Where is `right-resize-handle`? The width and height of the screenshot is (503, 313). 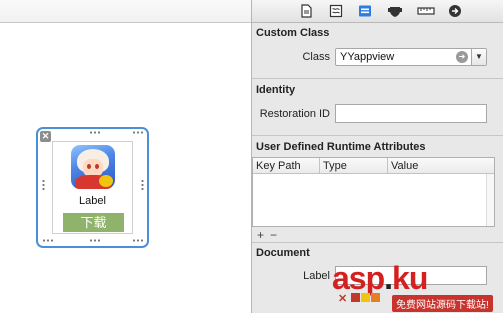
right-resize-handle is located at coordinates (142, 185).